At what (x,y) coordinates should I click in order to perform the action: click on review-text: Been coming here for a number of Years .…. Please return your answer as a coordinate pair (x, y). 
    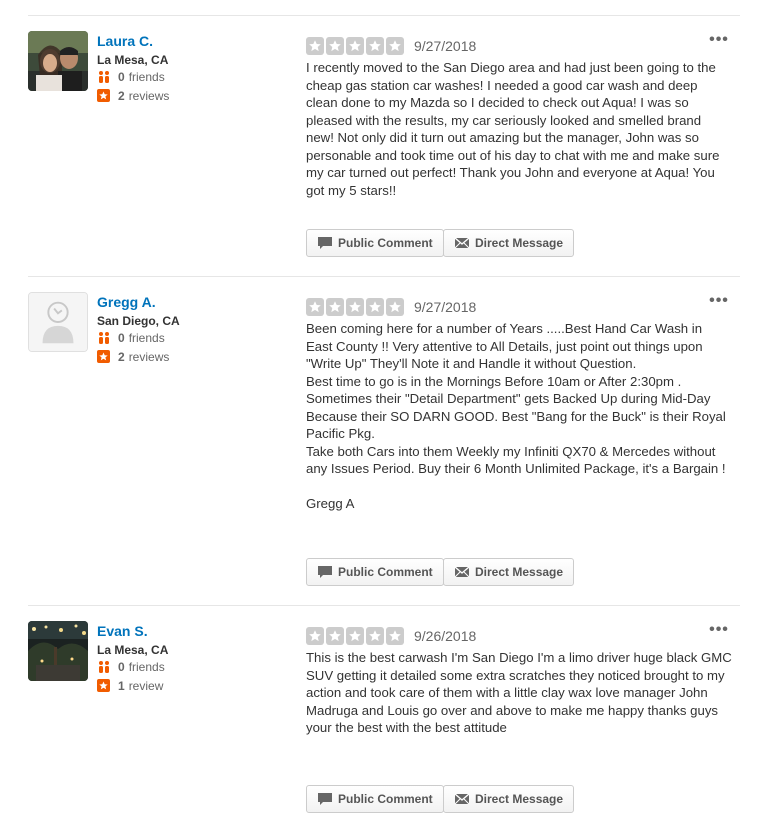
    Looking at the image, I should click on (516, 416).